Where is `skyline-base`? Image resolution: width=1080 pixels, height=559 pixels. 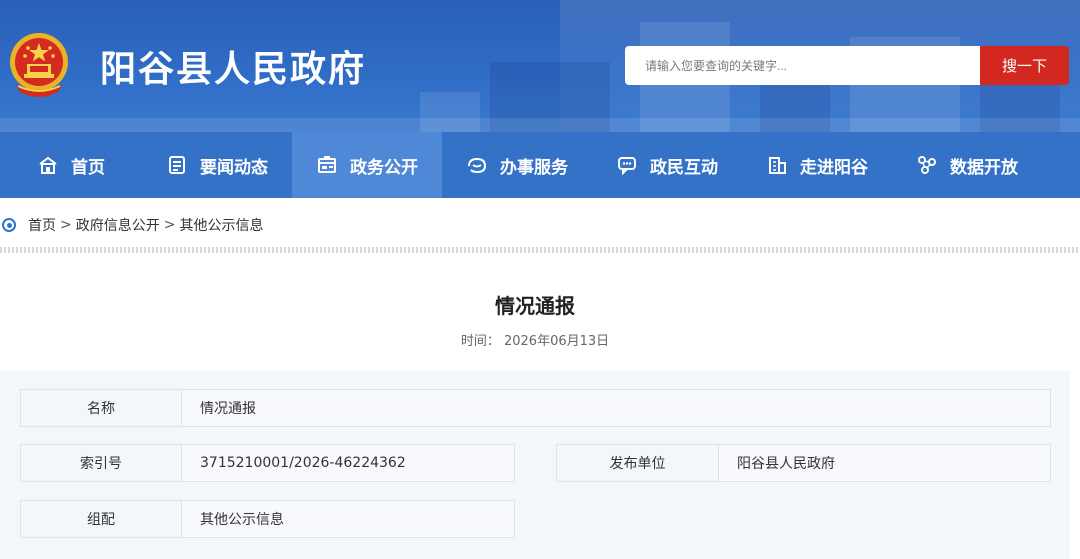
skyline-base is located at coordinates (540, 125).